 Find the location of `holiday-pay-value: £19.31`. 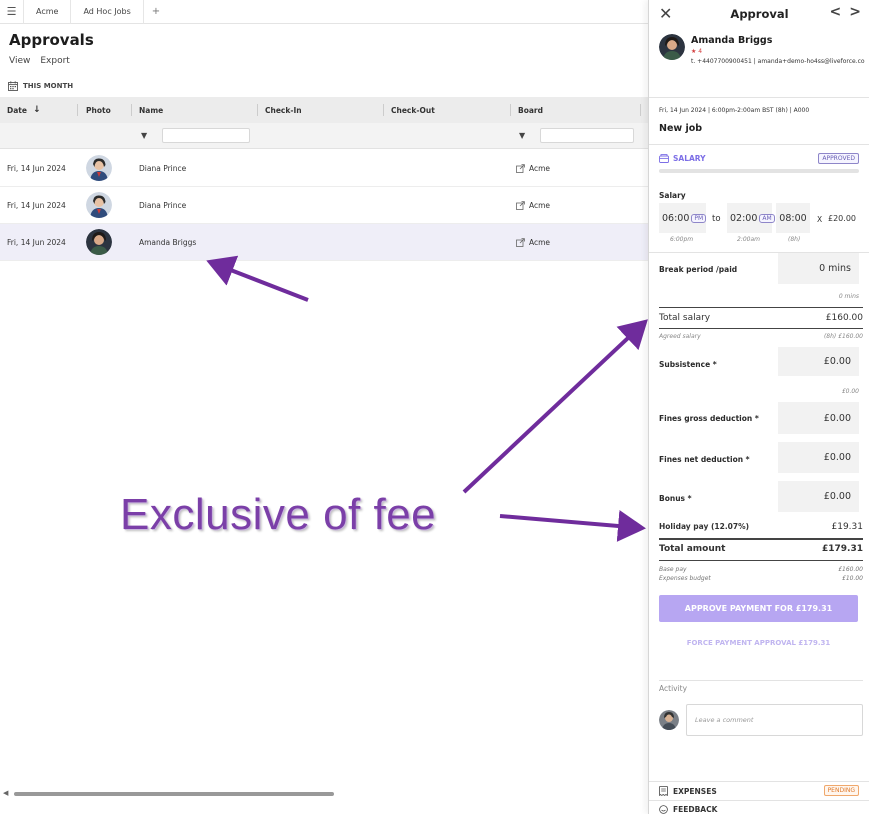

holiday-pay-value: £19.31 is located at coordinates (847, 527).